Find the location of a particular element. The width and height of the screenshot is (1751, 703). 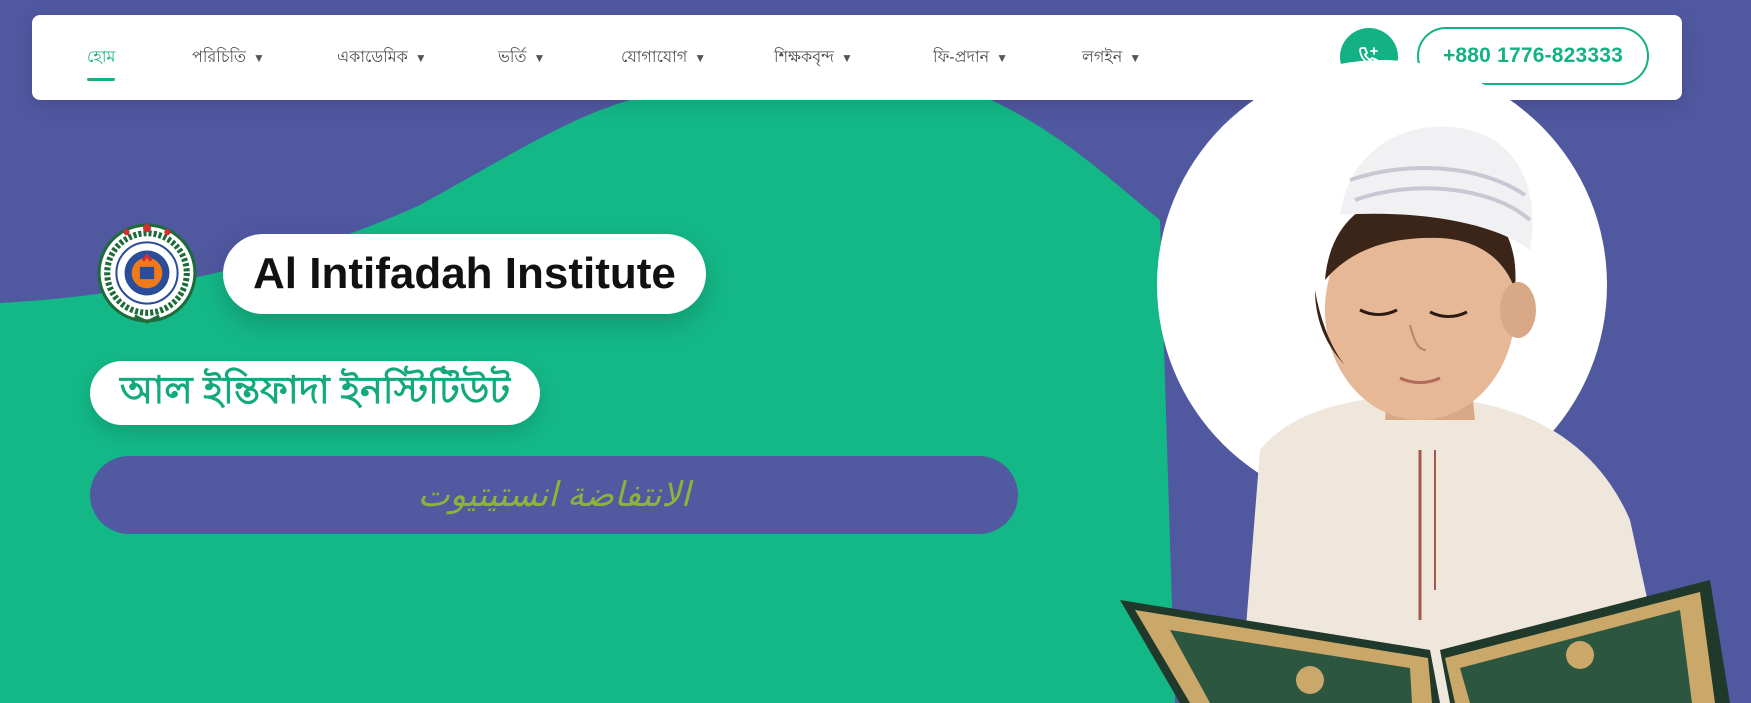

nav-admission: ভর্তি ▼ is located at coordinates (521, 57).